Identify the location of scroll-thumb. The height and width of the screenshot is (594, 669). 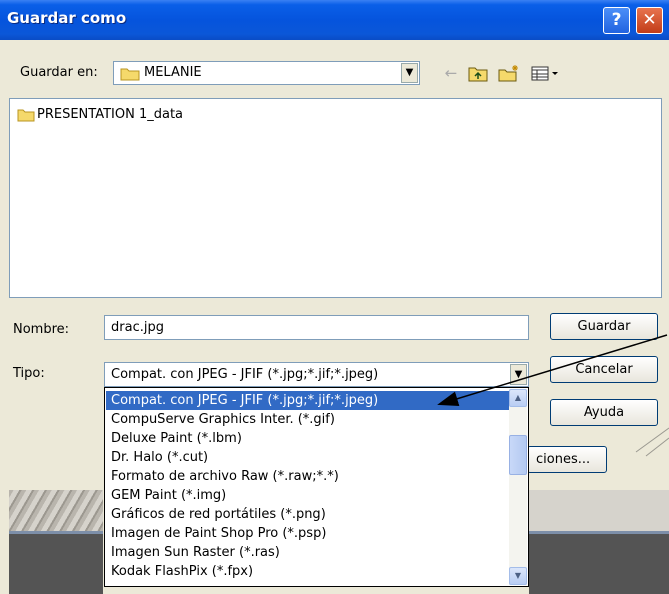
(518, 455).